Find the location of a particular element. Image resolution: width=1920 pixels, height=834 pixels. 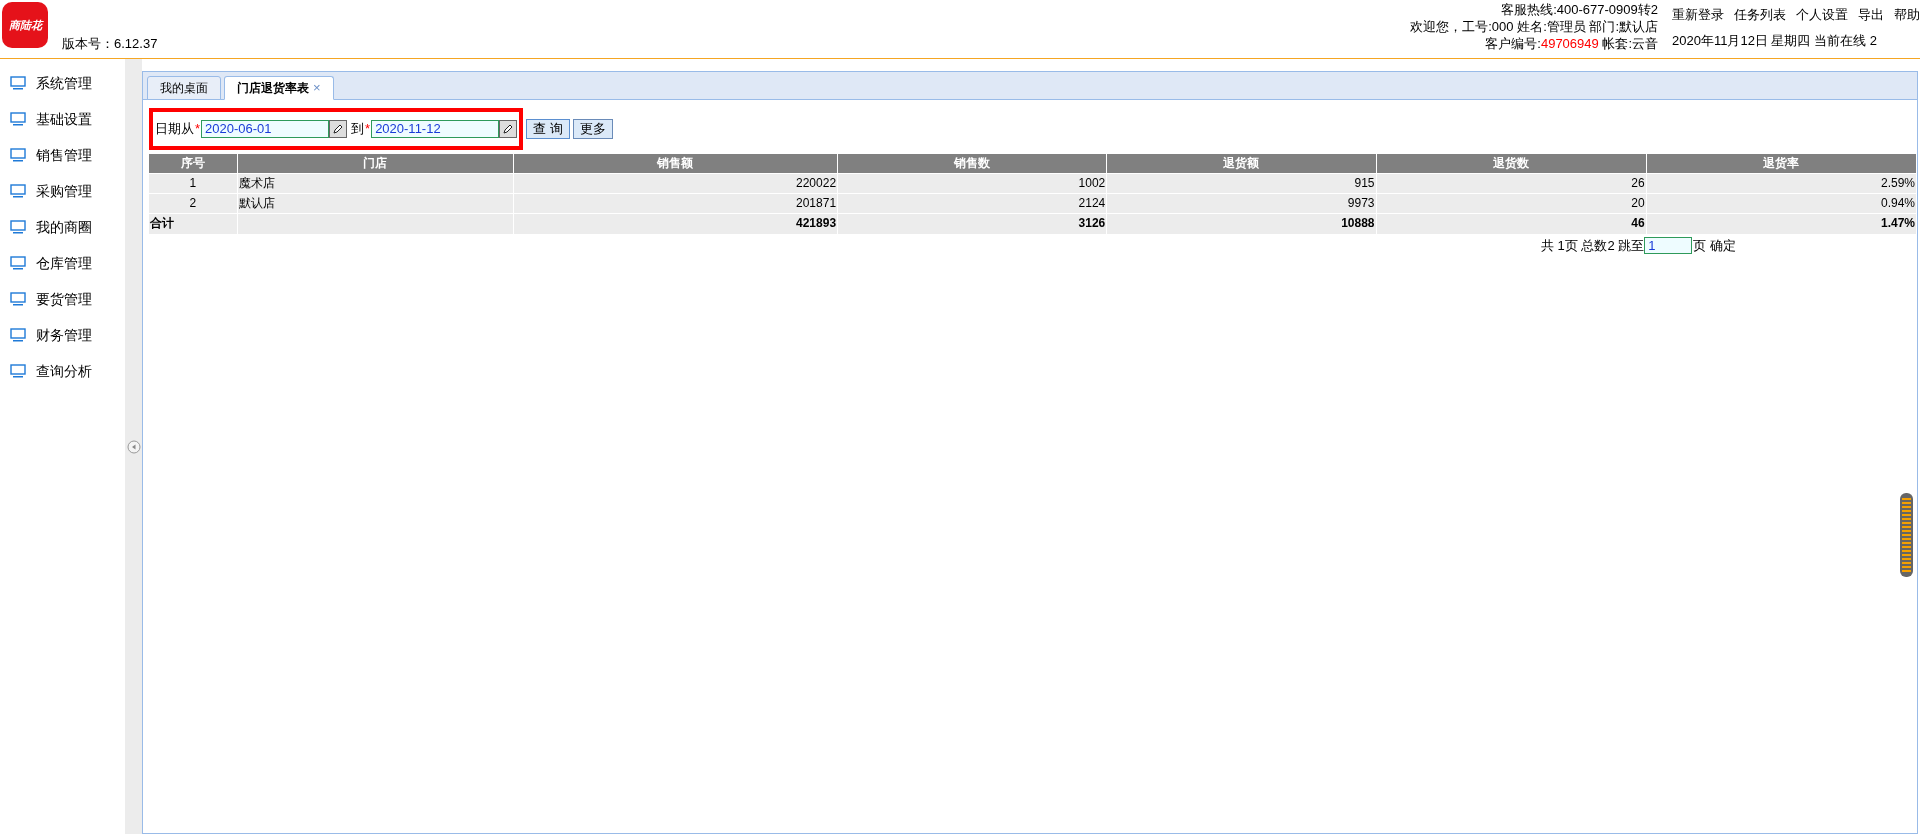

table-cell: 46 is located at coordinates (1511, 223).